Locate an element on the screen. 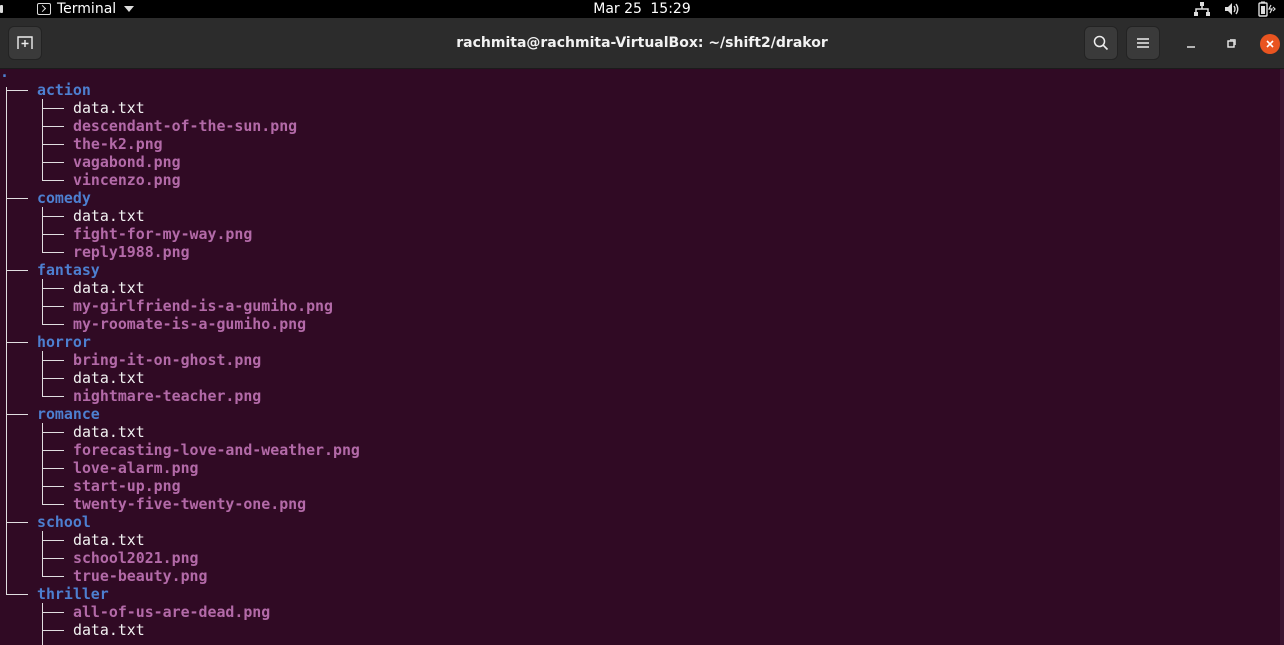 Image resolution: width=1284 pixels, height=645 pixels. tree-file: descendant-of-the-sun.png is located at coordinates (185, 126).